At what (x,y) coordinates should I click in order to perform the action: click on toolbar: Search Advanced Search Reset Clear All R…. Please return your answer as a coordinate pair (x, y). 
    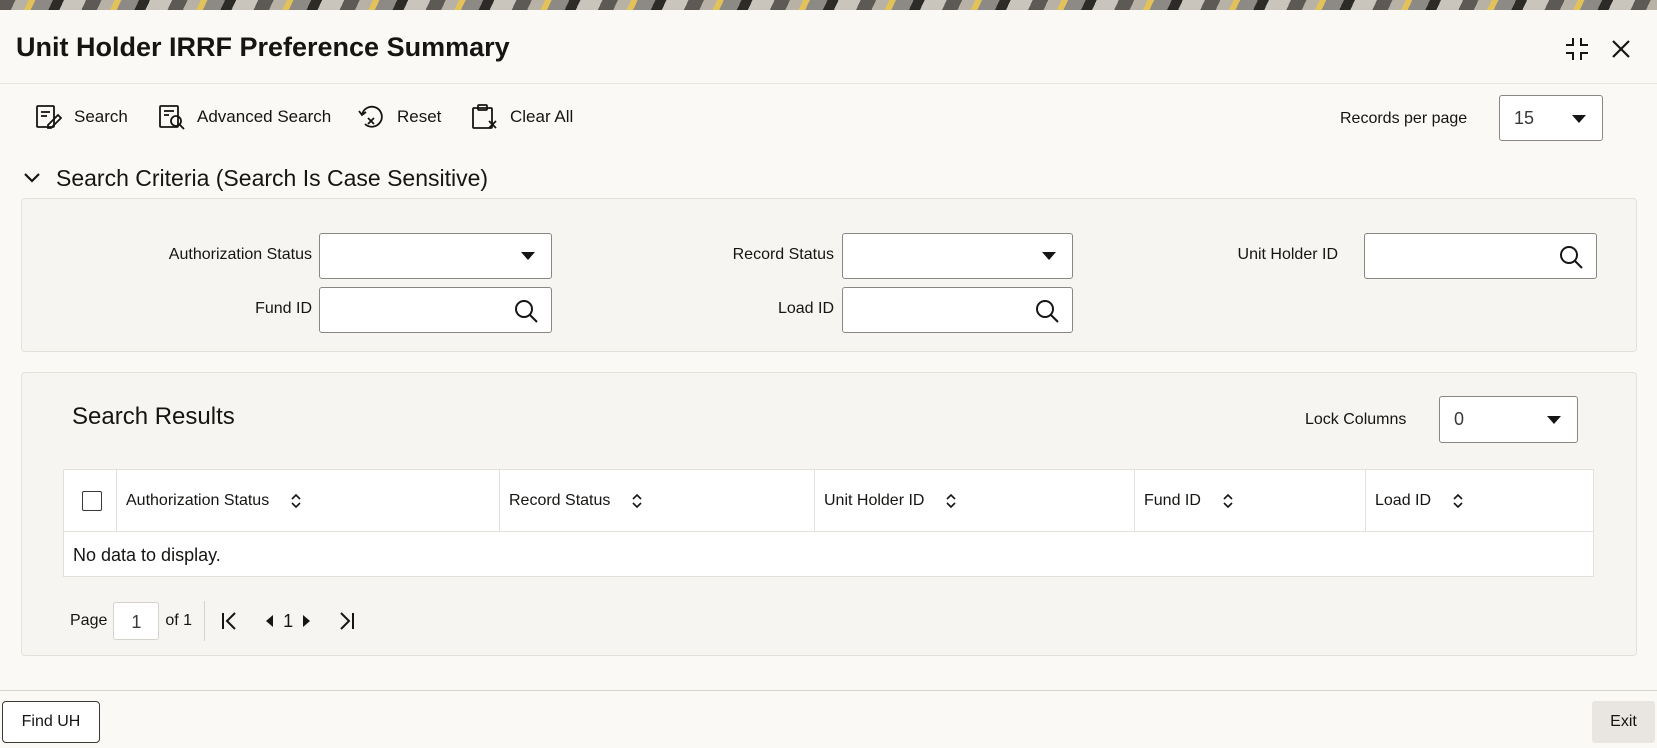
    Looking at the image, I should click on (828, 118).